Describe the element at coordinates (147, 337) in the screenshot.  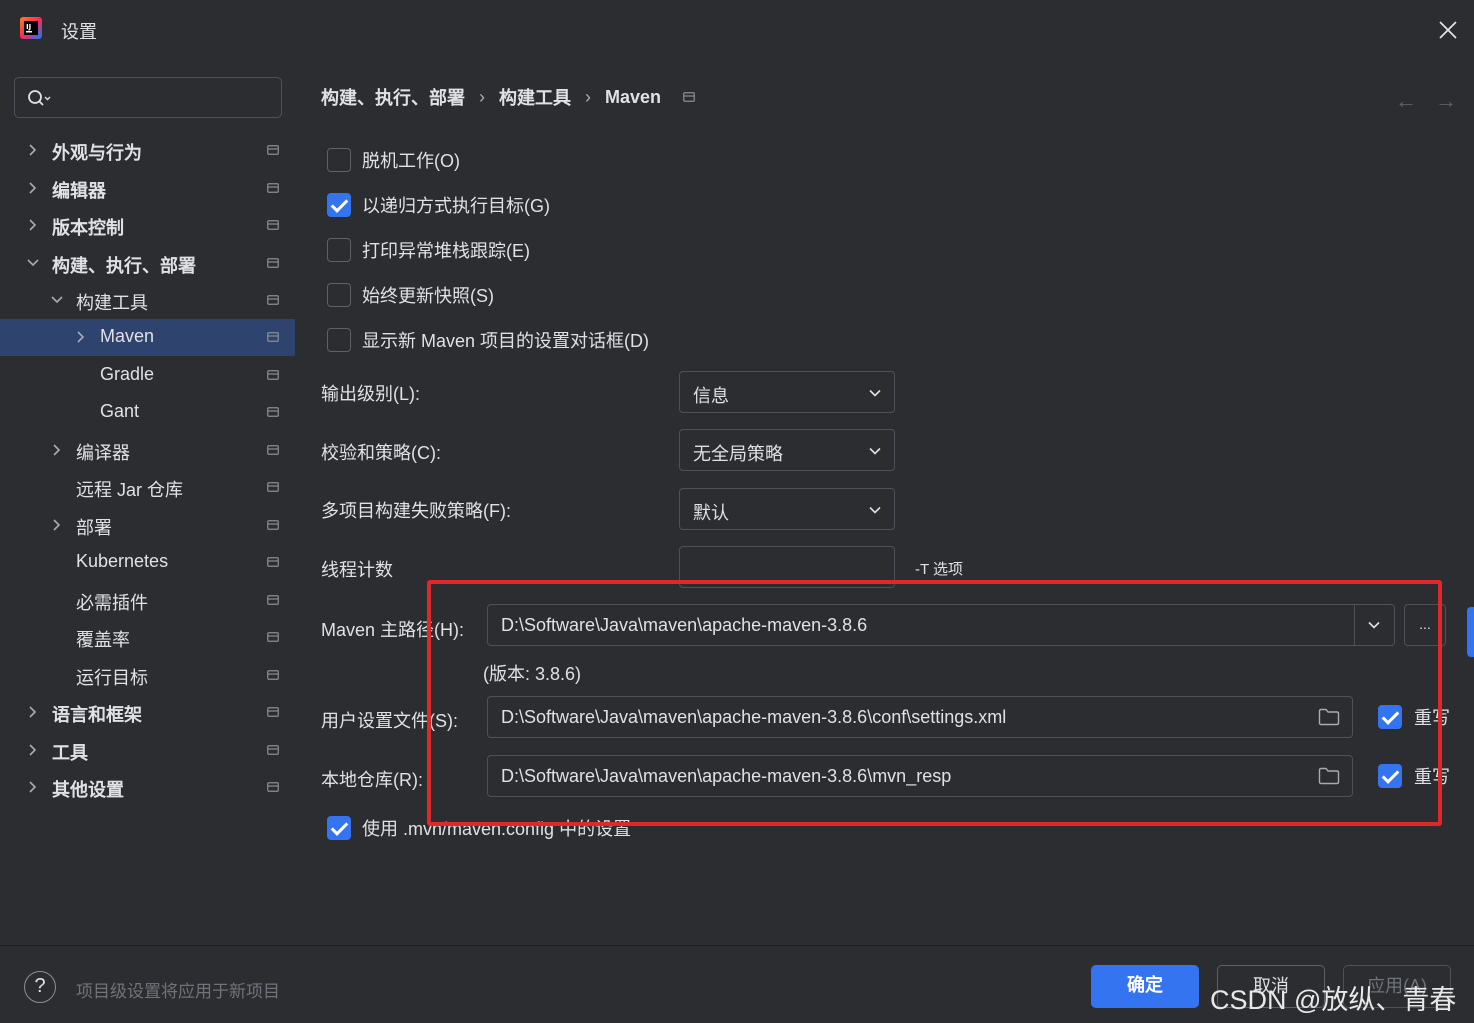
I see `sidebar-item-maven: Maven` at that location.